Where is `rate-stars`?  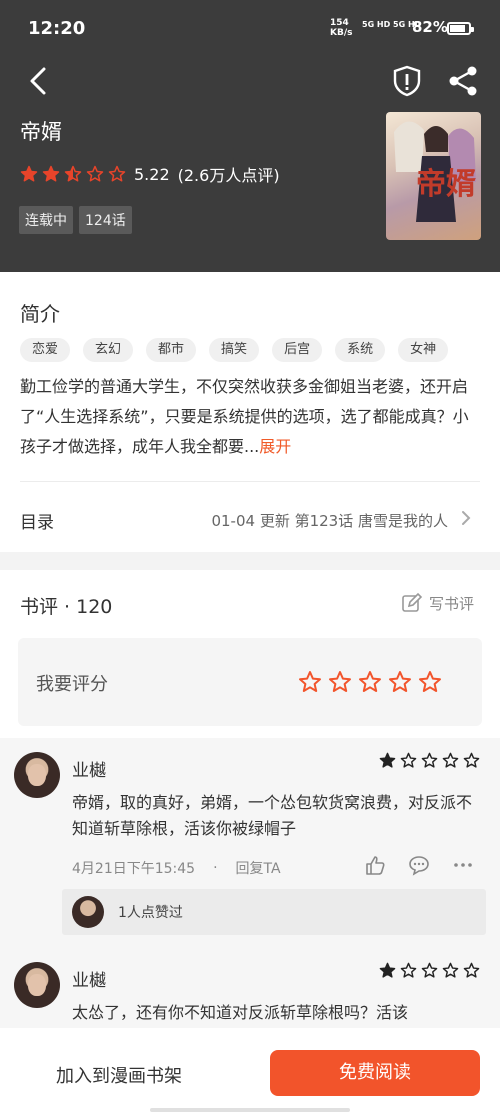 rate-stars is located at coordinates (370, 682).